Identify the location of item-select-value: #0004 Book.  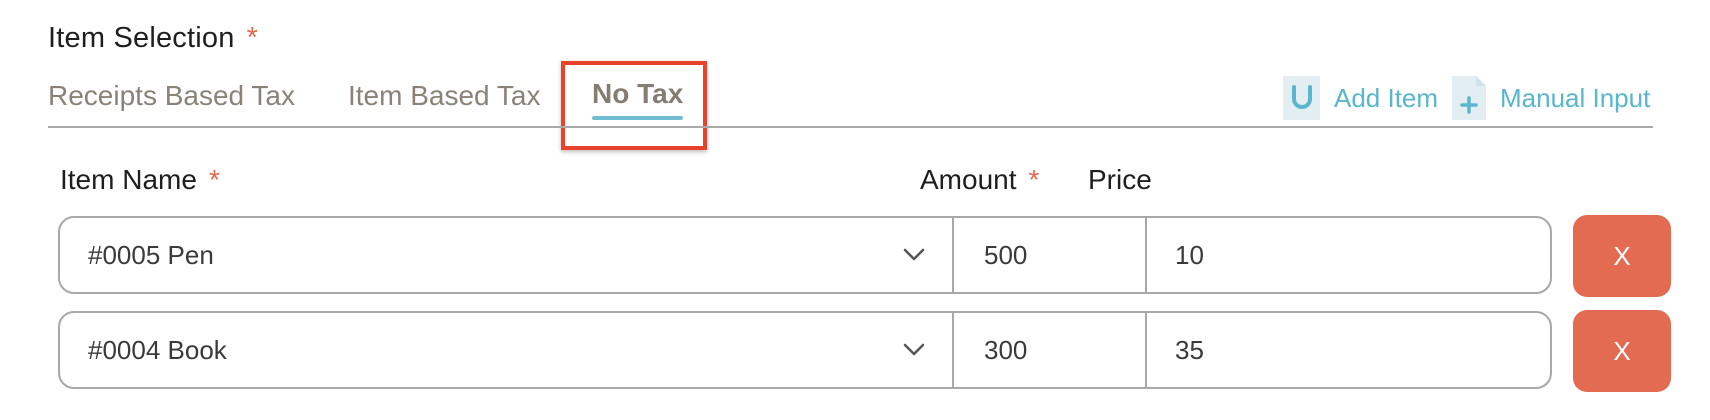
(157, 349).